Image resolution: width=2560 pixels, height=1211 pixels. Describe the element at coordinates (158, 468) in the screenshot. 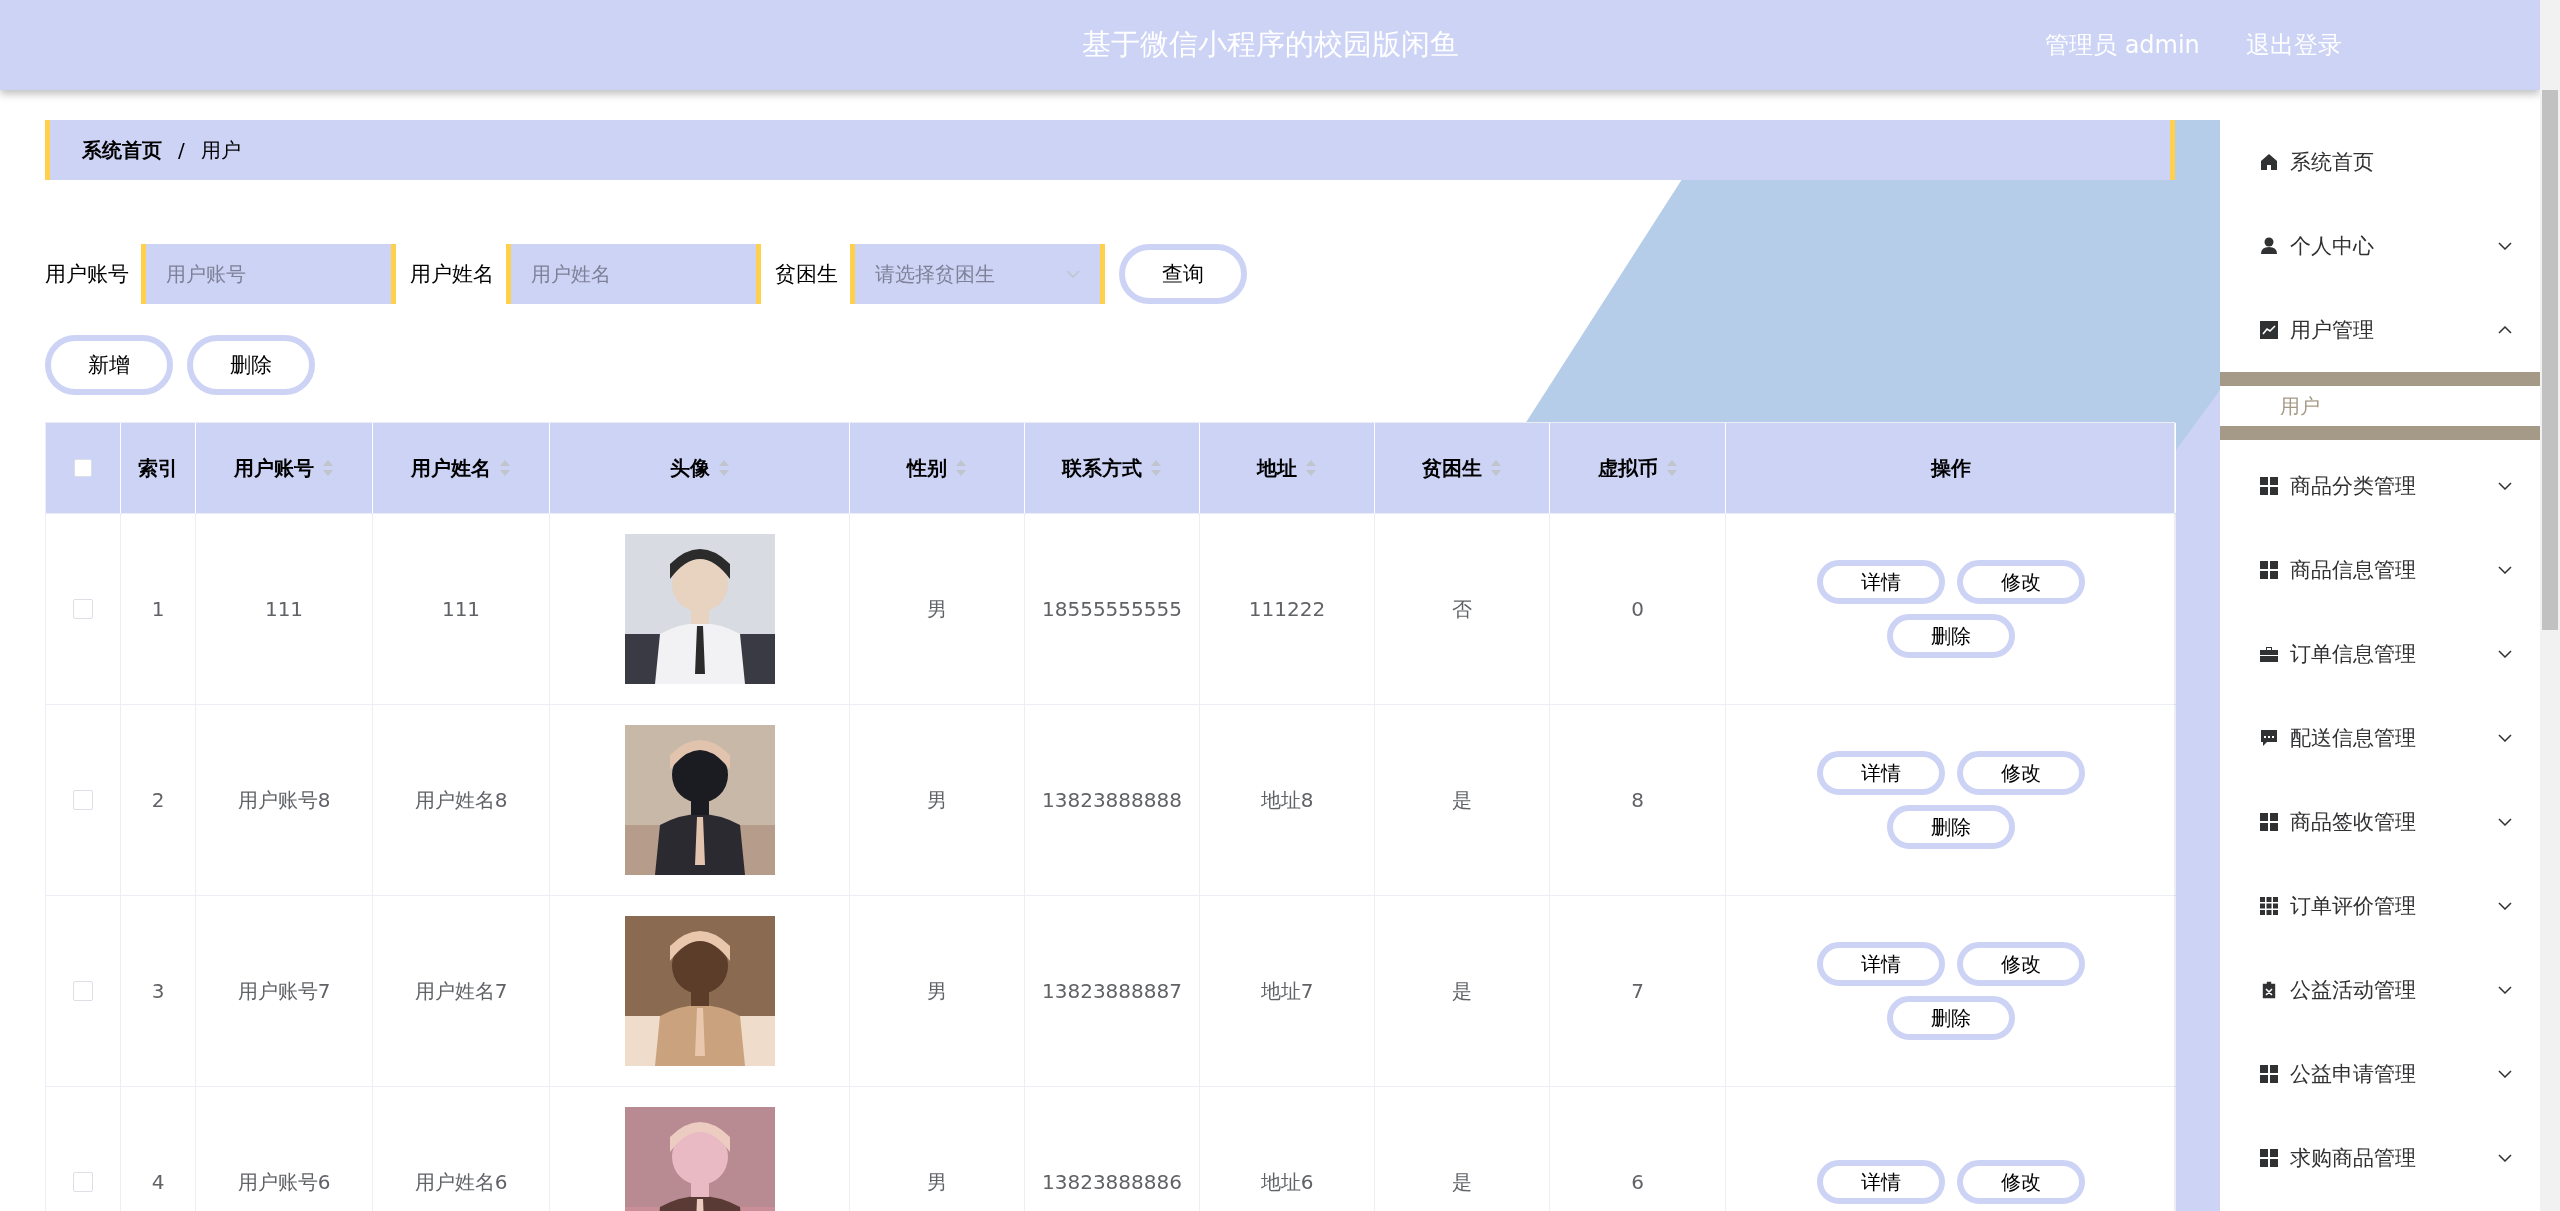

I see `column-header: 索引` at that location.